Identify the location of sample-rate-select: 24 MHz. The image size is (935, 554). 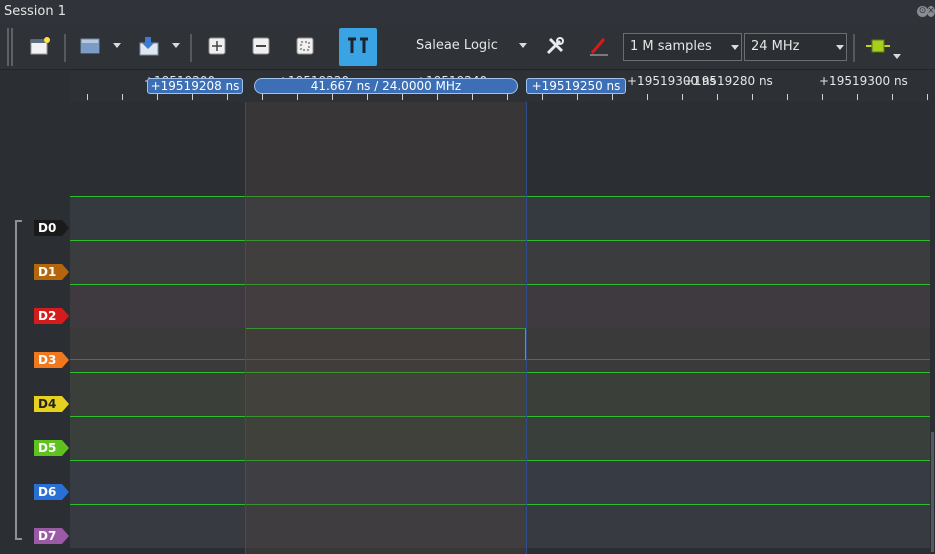
(795, 47).